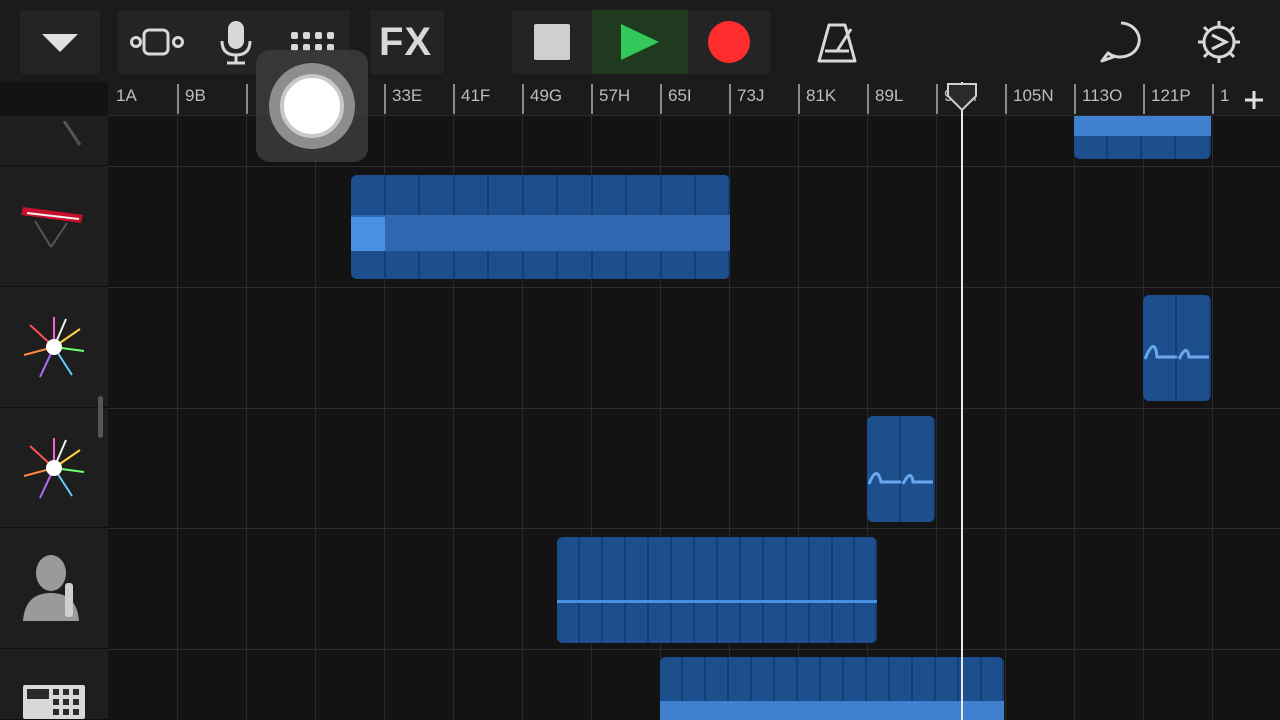 The width and height of the screenshot is (1280, 720). I want to click on beat-sequencer-icon, so click(54, 702).